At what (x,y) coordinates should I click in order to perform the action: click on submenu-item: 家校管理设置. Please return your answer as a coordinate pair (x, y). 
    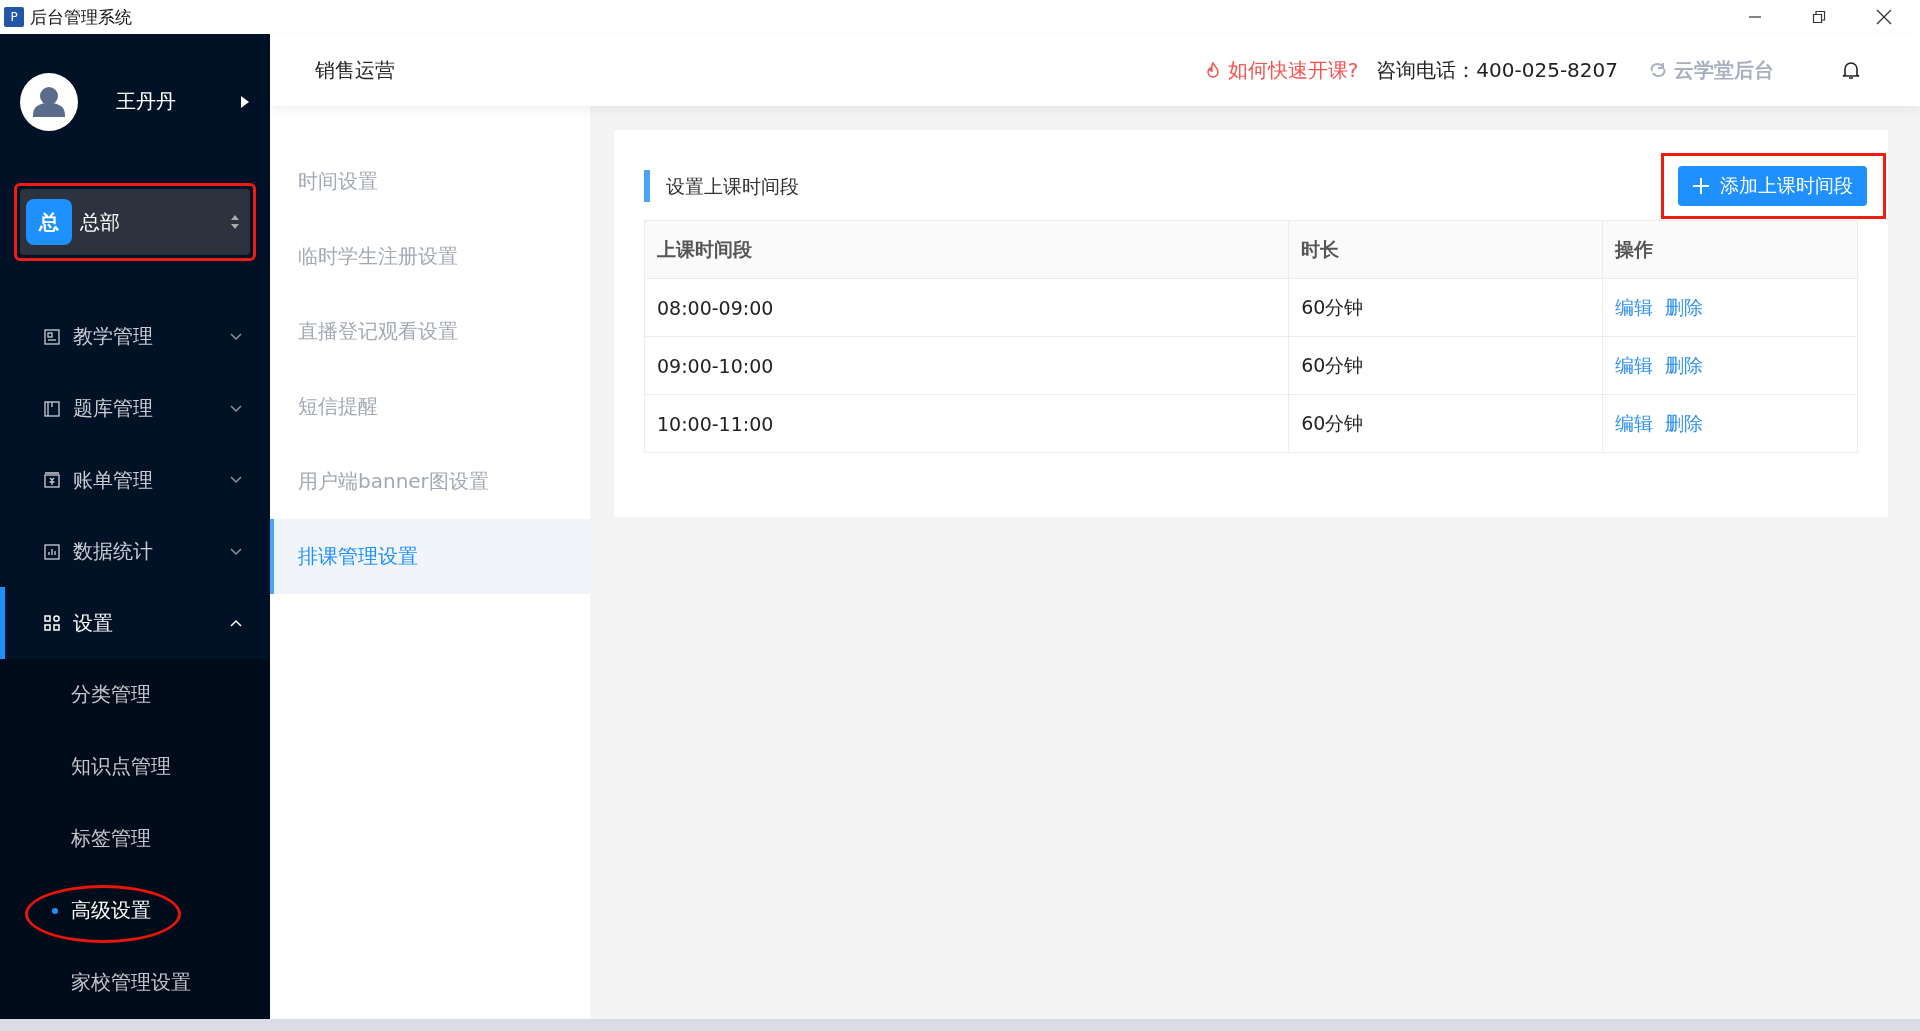
    Looking at the image, I should click on (135, 983).